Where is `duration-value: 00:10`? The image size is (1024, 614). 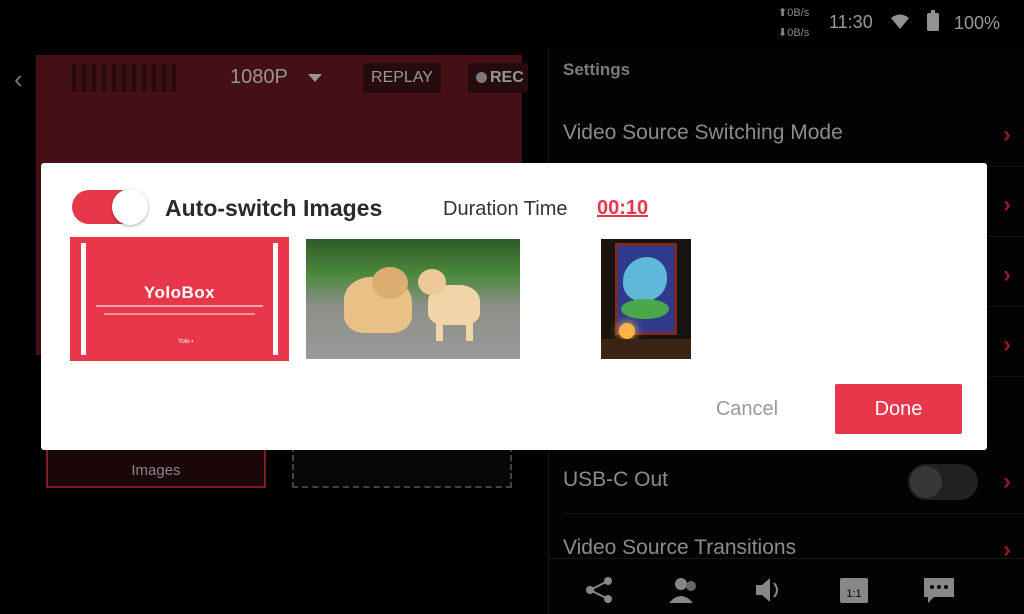 duration-value: 00:10 is located at coordinates (622, 208).